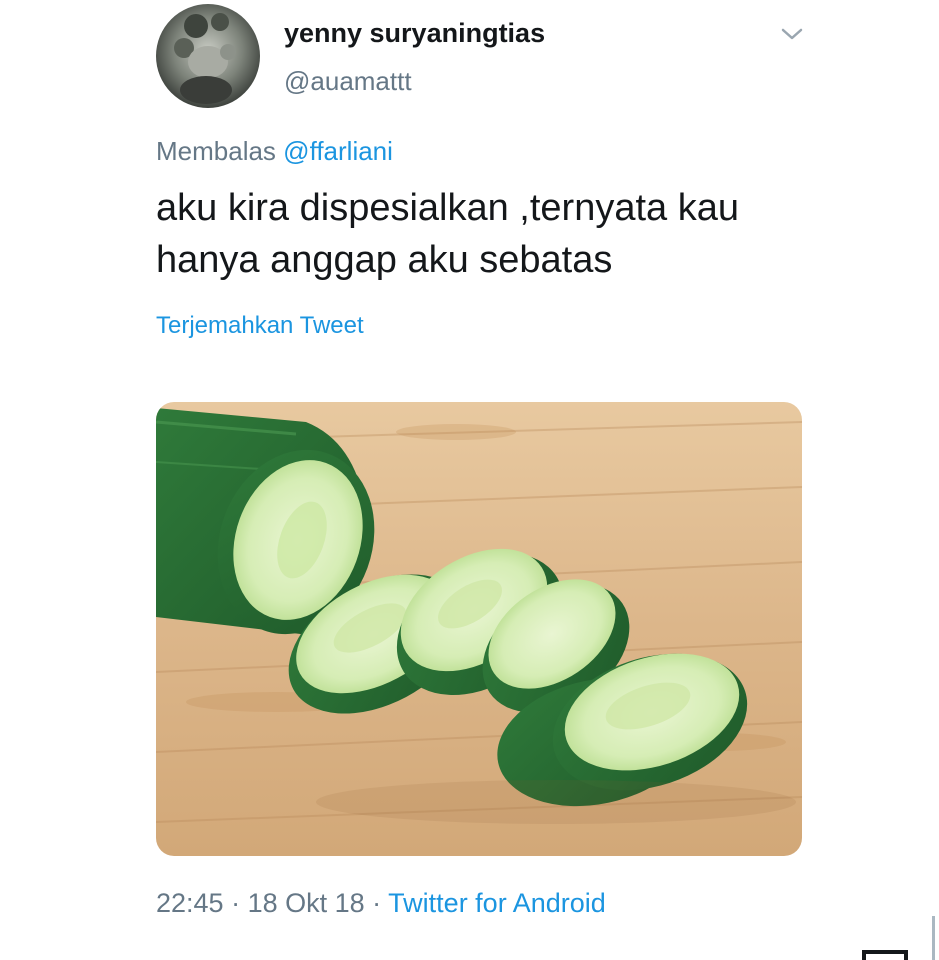 This screenshot has width=939, height=960. What do you see at coordinates (792, 34) in the screenshot?
I see `chevron-down-icon` at bounding box center [792, 34].